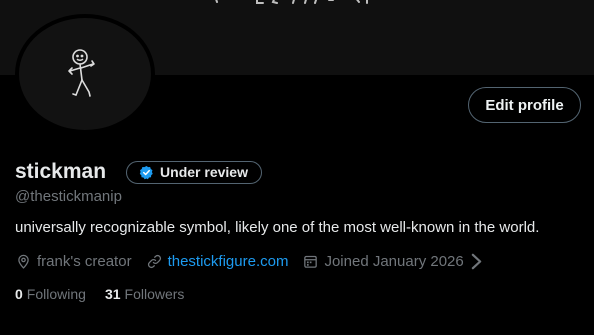 This screenshot has width=594, height=335. What do you see at coordinates (291, 2) in the screenshot?
I see `banner-doodle` at bounding box center [291, 2].